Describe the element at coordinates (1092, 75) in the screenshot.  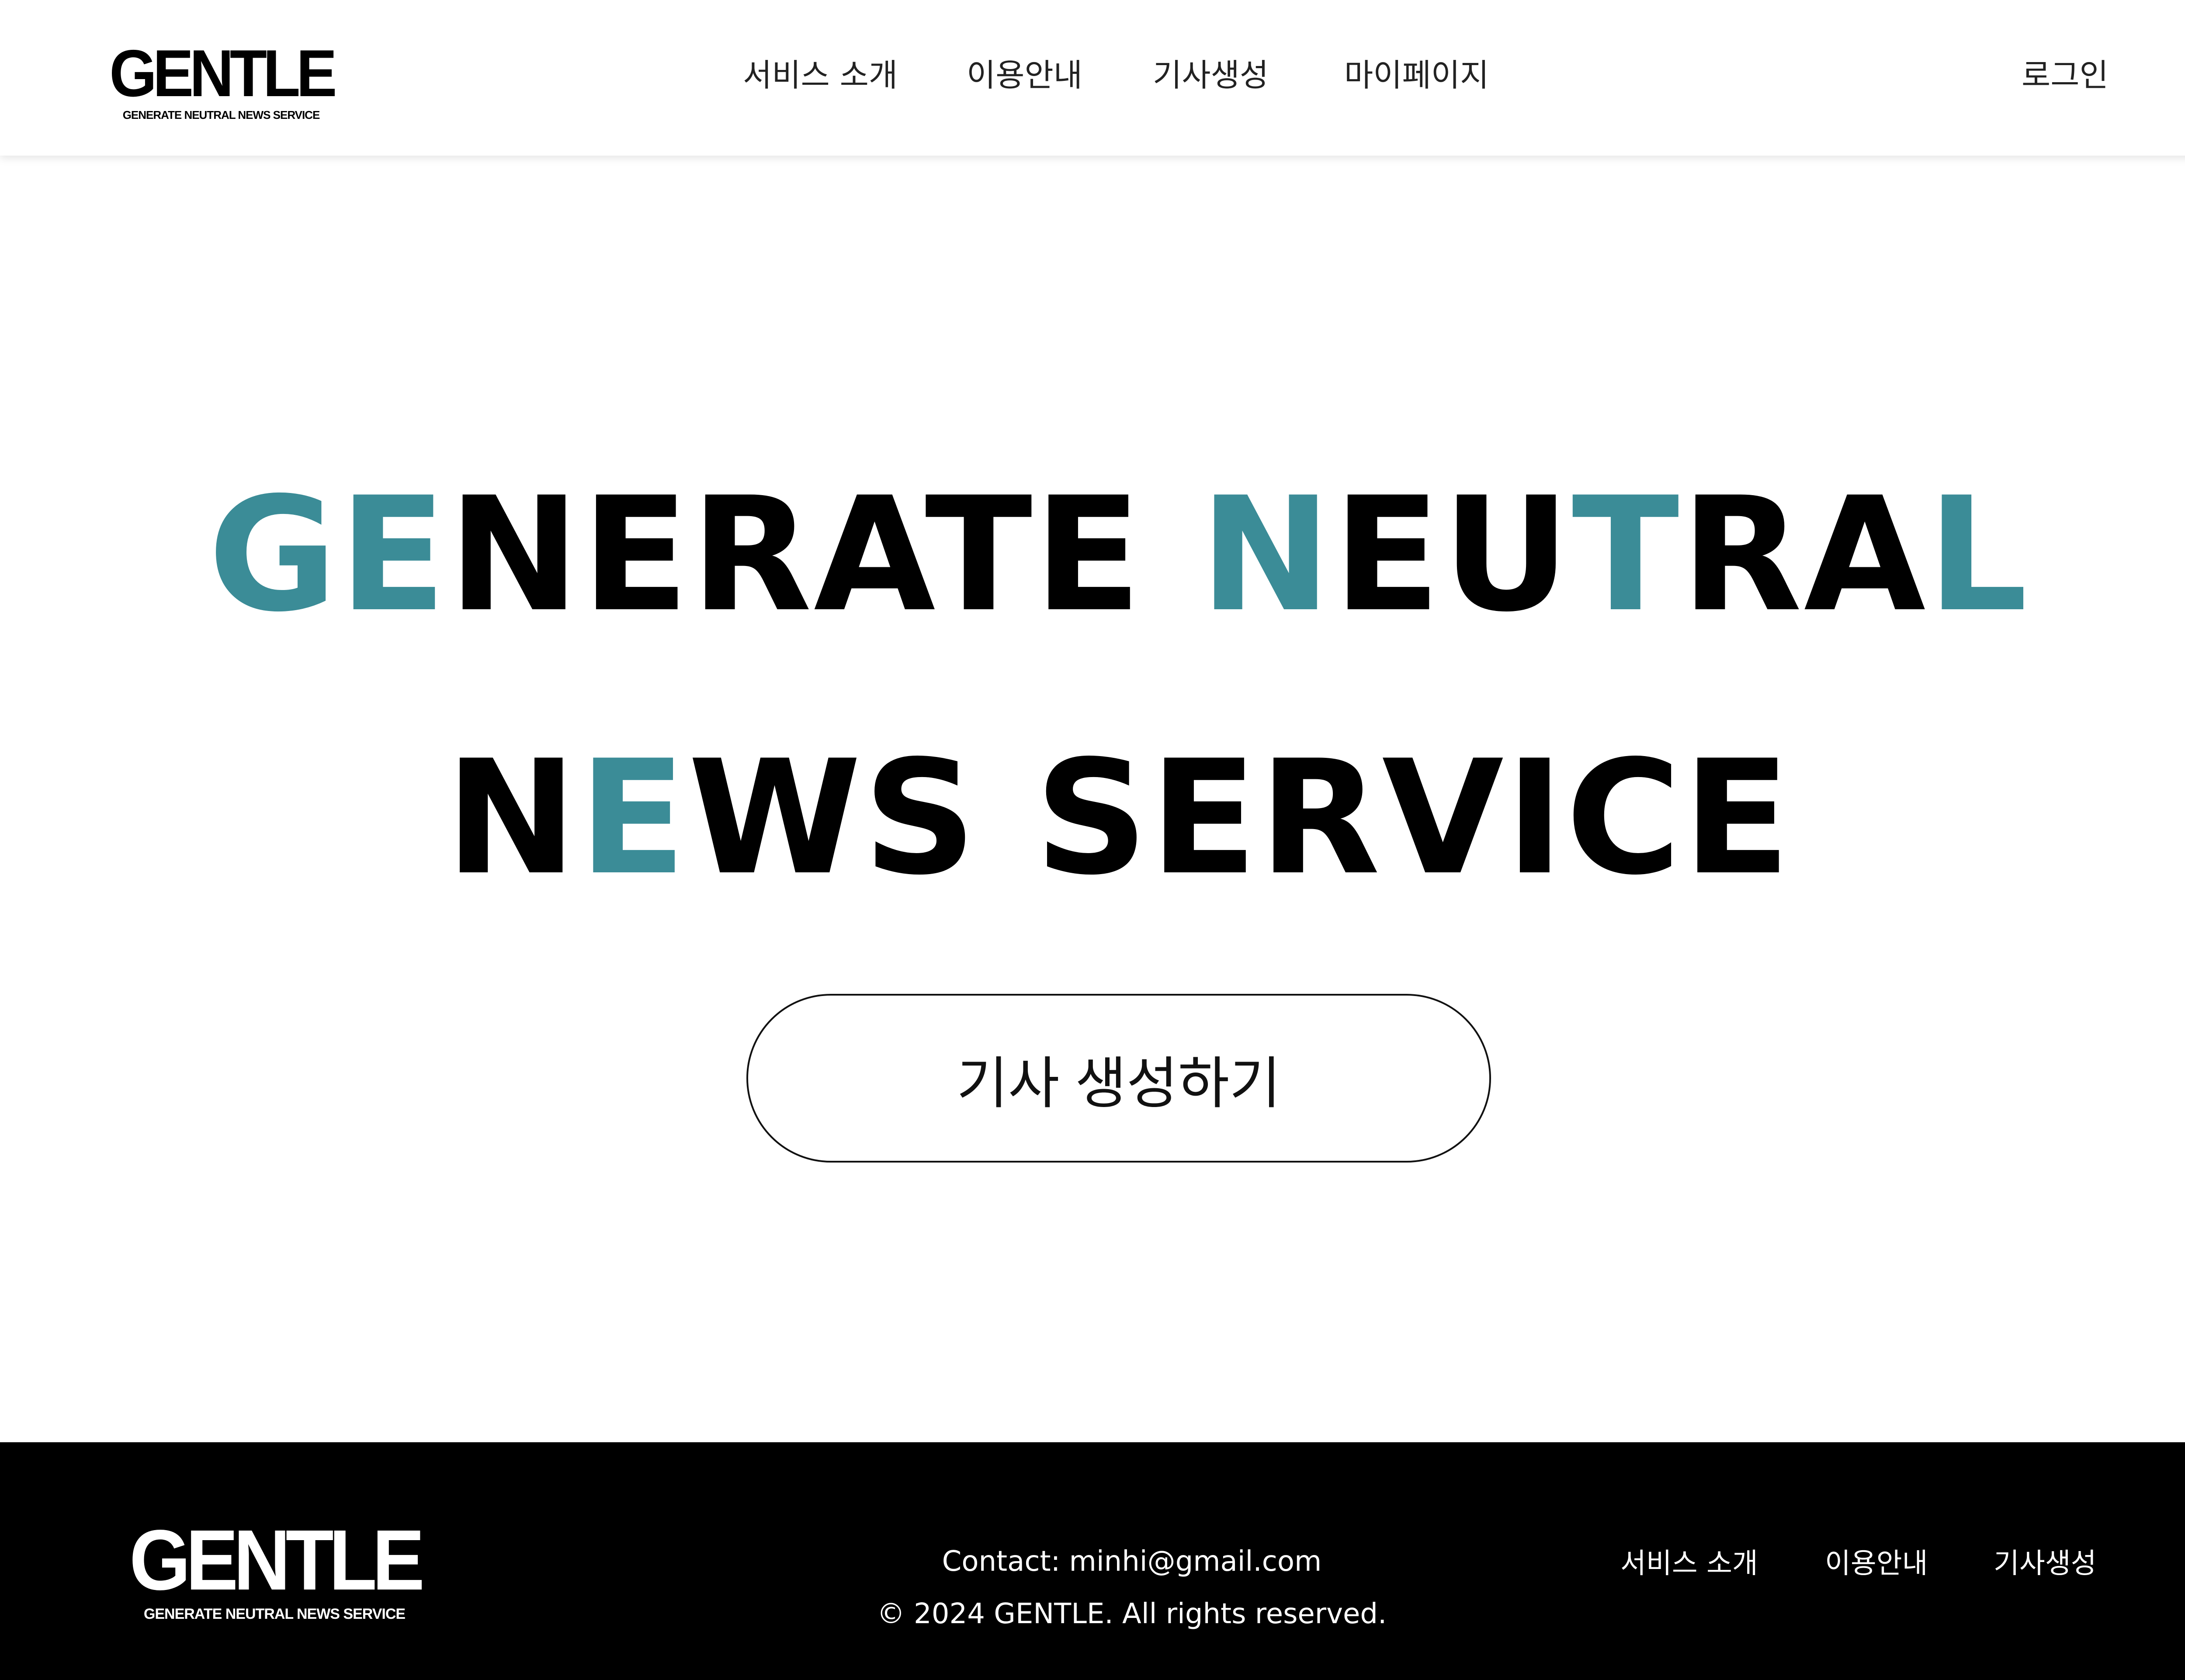
I see `main-nav: 서비스 소개 이용안내 기사생성 마이페이지` at that location.